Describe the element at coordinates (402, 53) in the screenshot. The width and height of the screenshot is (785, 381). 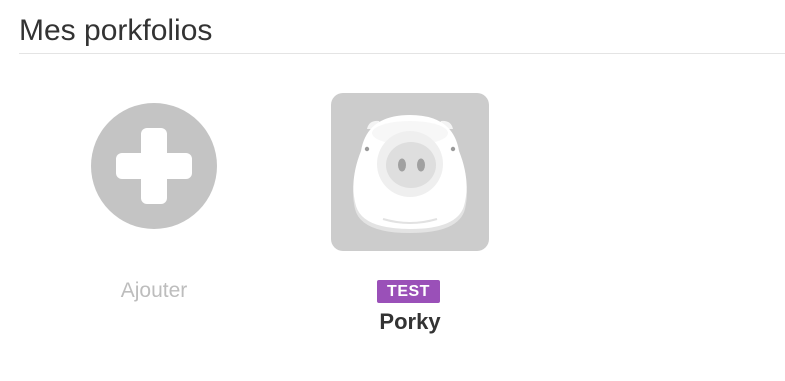
I see `title-divider` at that location.